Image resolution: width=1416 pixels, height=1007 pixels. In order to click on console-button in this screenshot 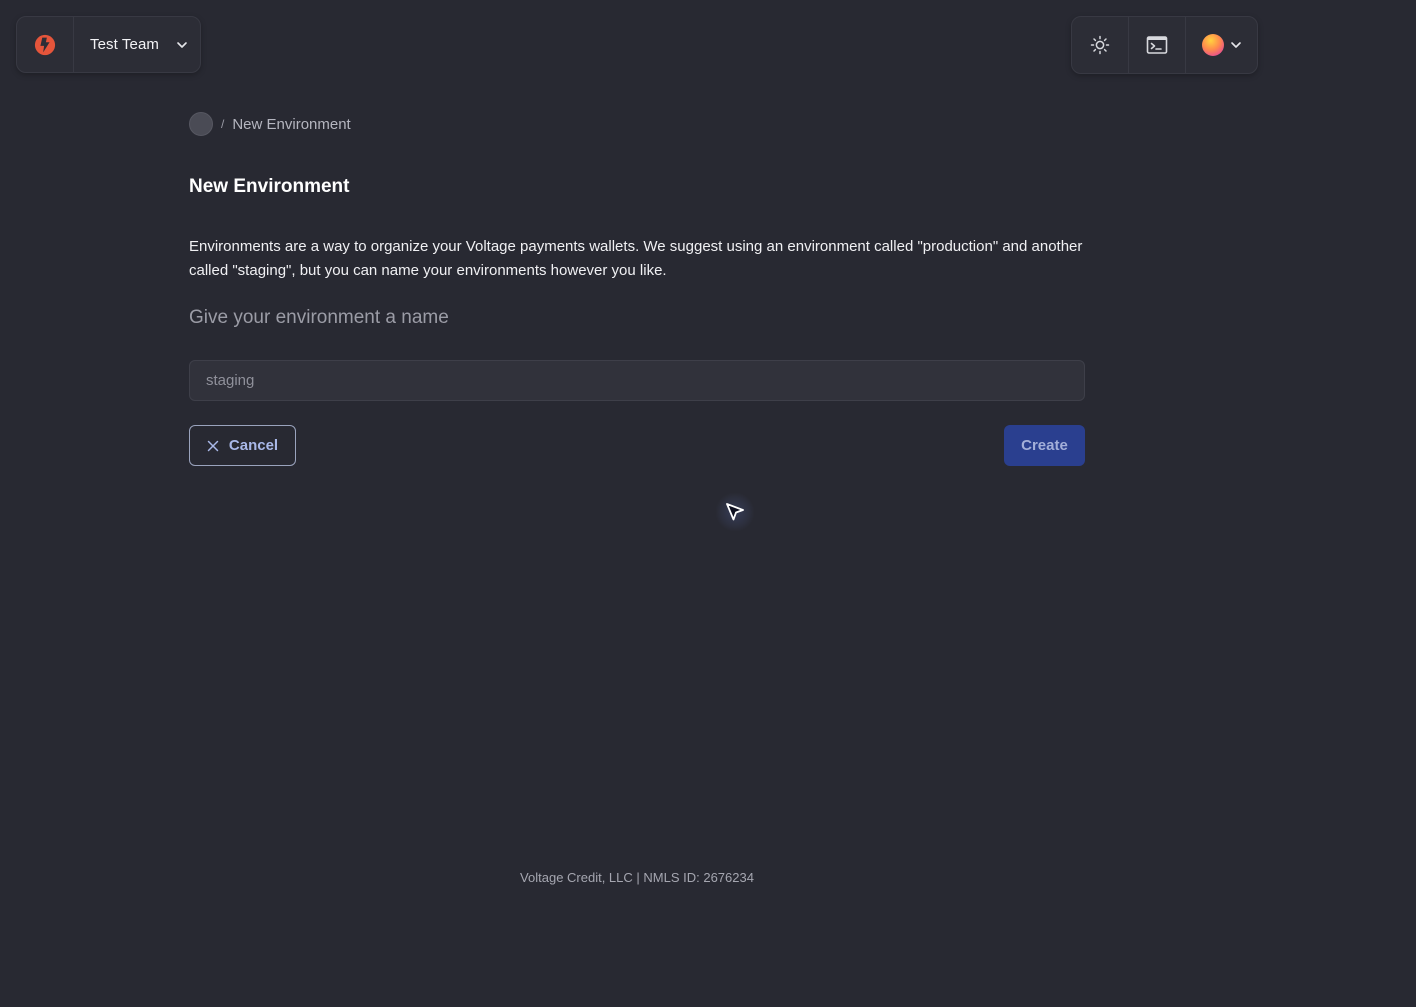, I will do `click(1157, 45)`.